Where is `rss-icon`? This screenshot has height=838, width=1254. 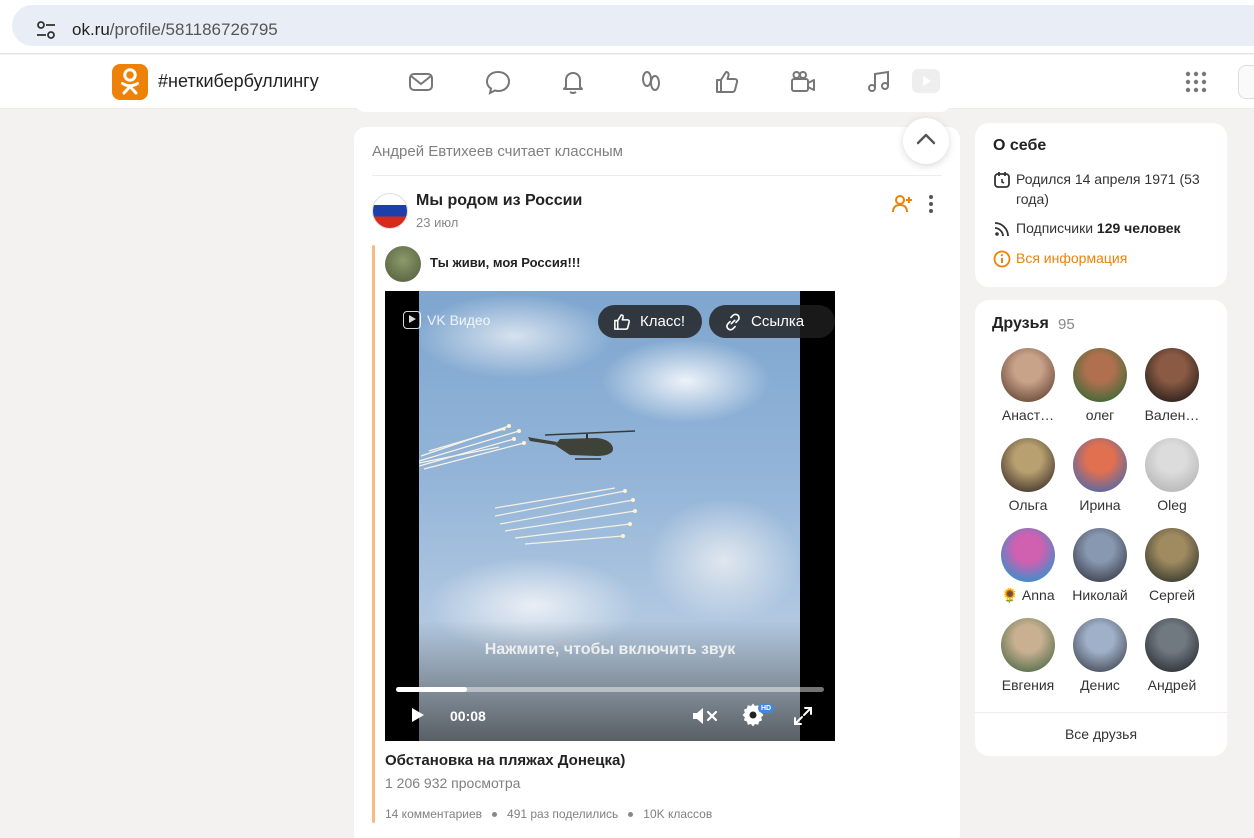 rss-icon is located at coordinates (1001, 229).